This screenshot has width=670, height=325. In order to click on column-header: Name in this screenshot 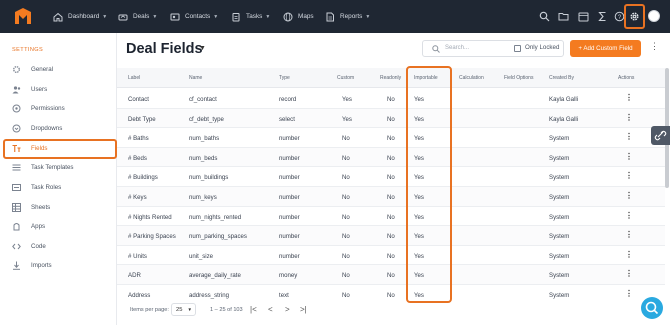, I will do `click(195, 78)`.